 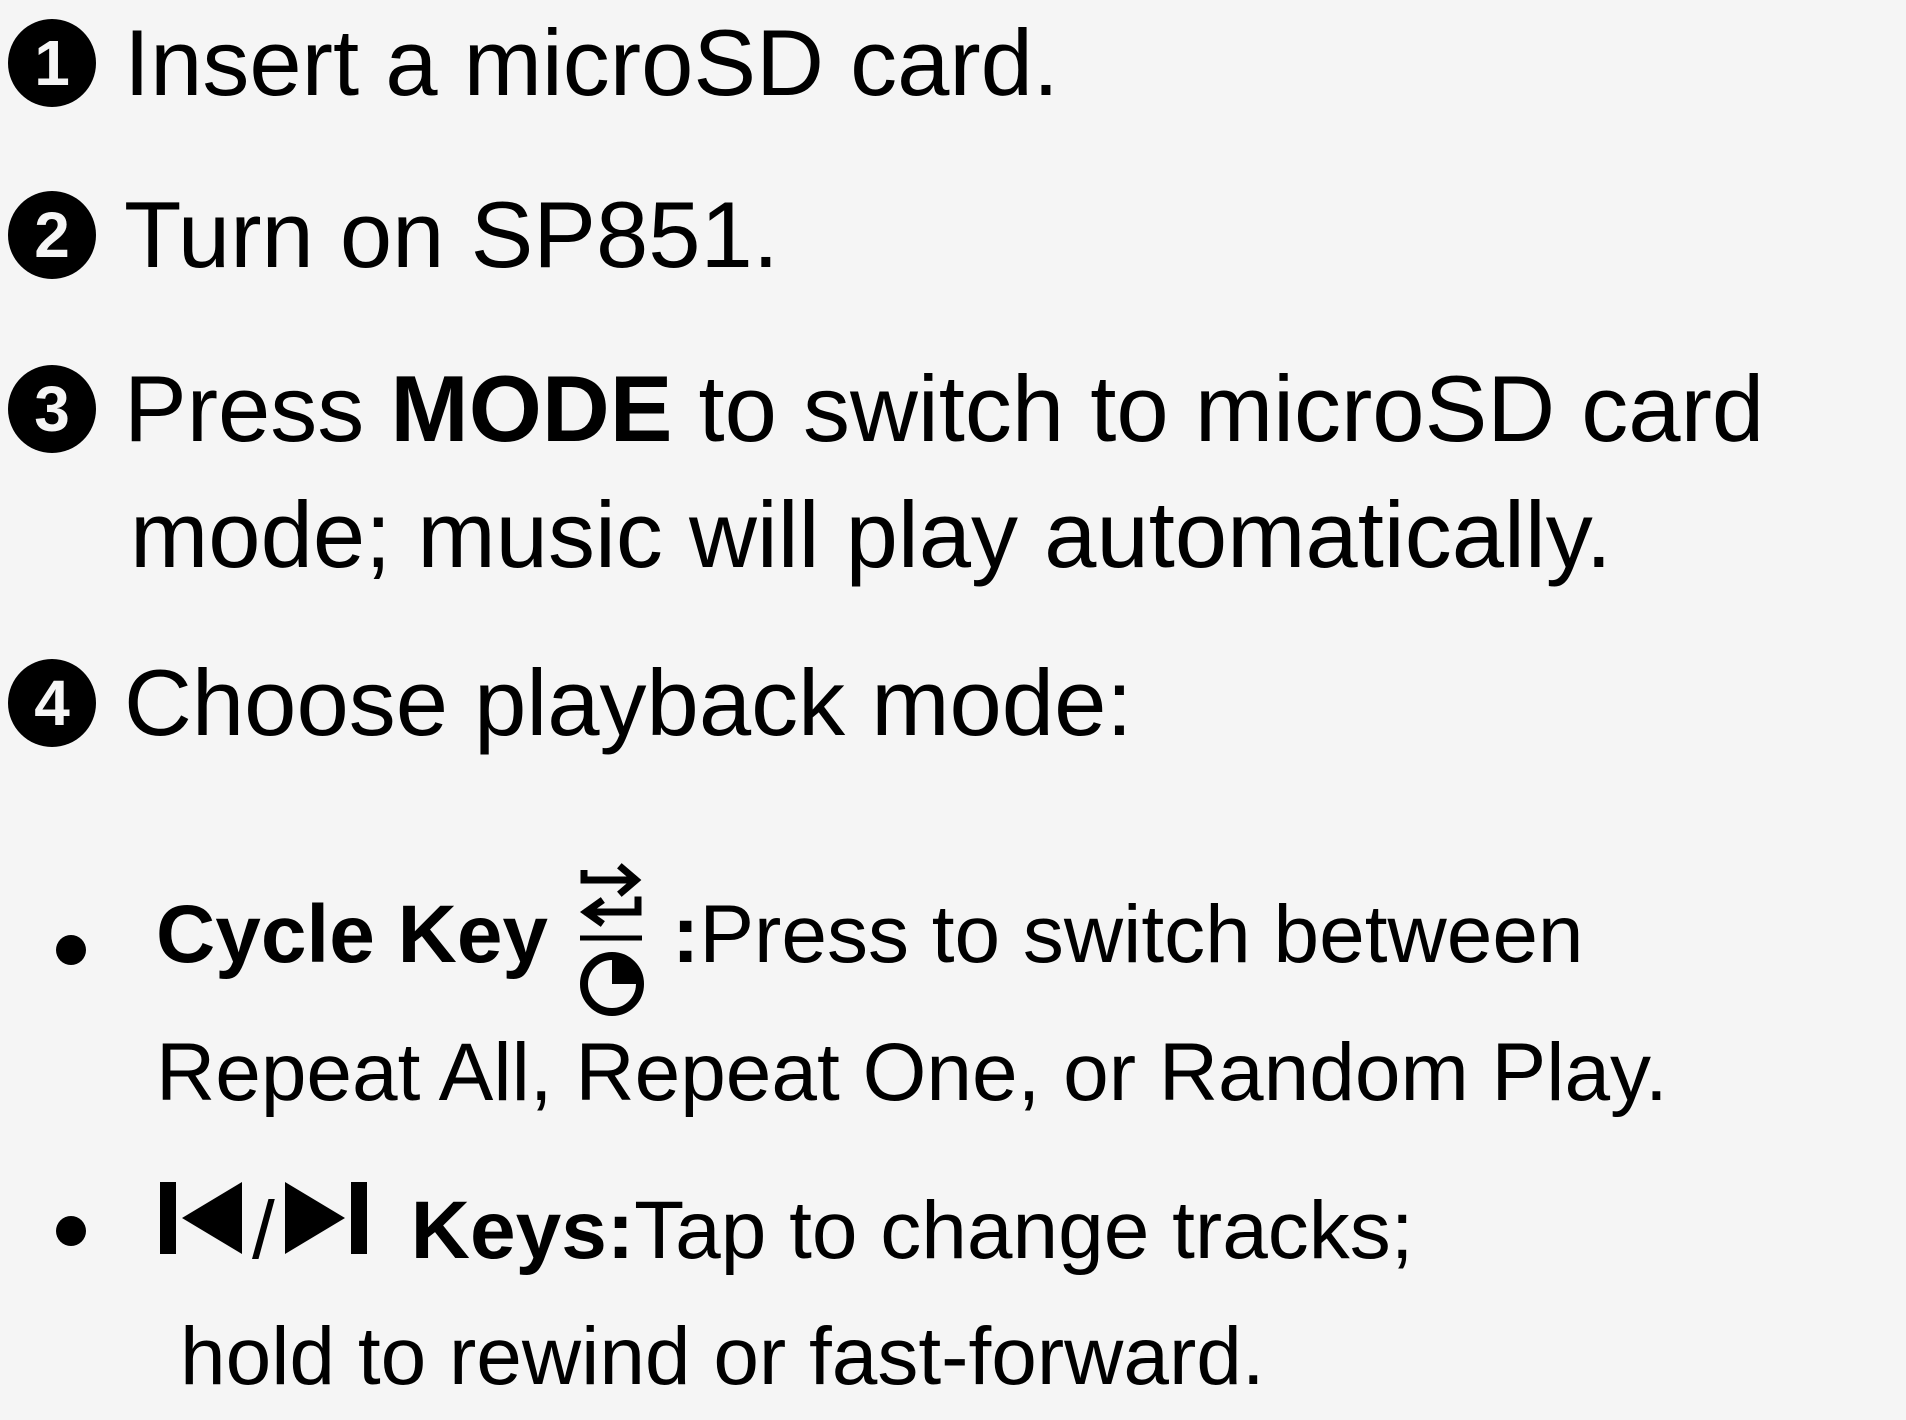 I want to click on step-1: 1 Insert a microSD card., so click(x=533, y=63).